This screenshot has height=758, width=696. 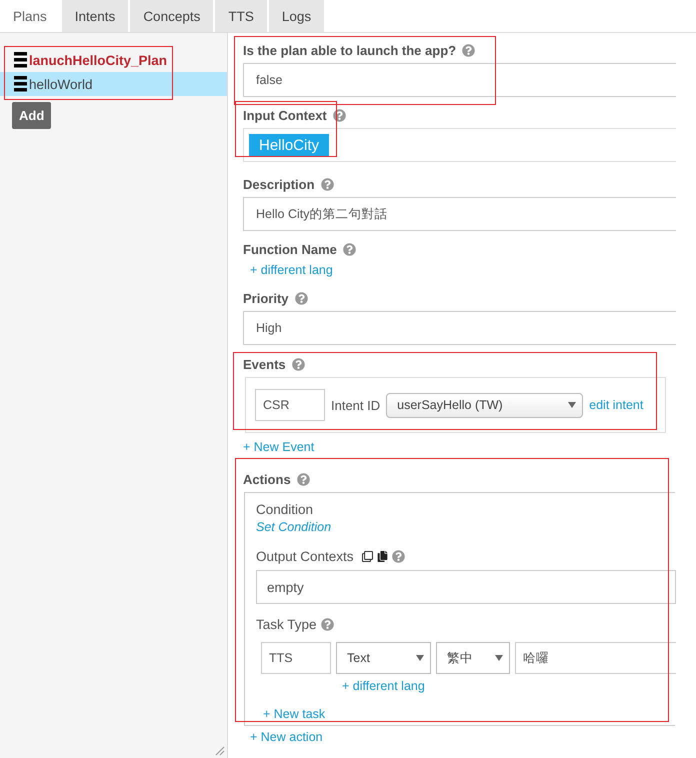 What do you see at coordinates (459, 80) in the screenshot?
I see `launch-field: false` at bounding box center [459, 80].